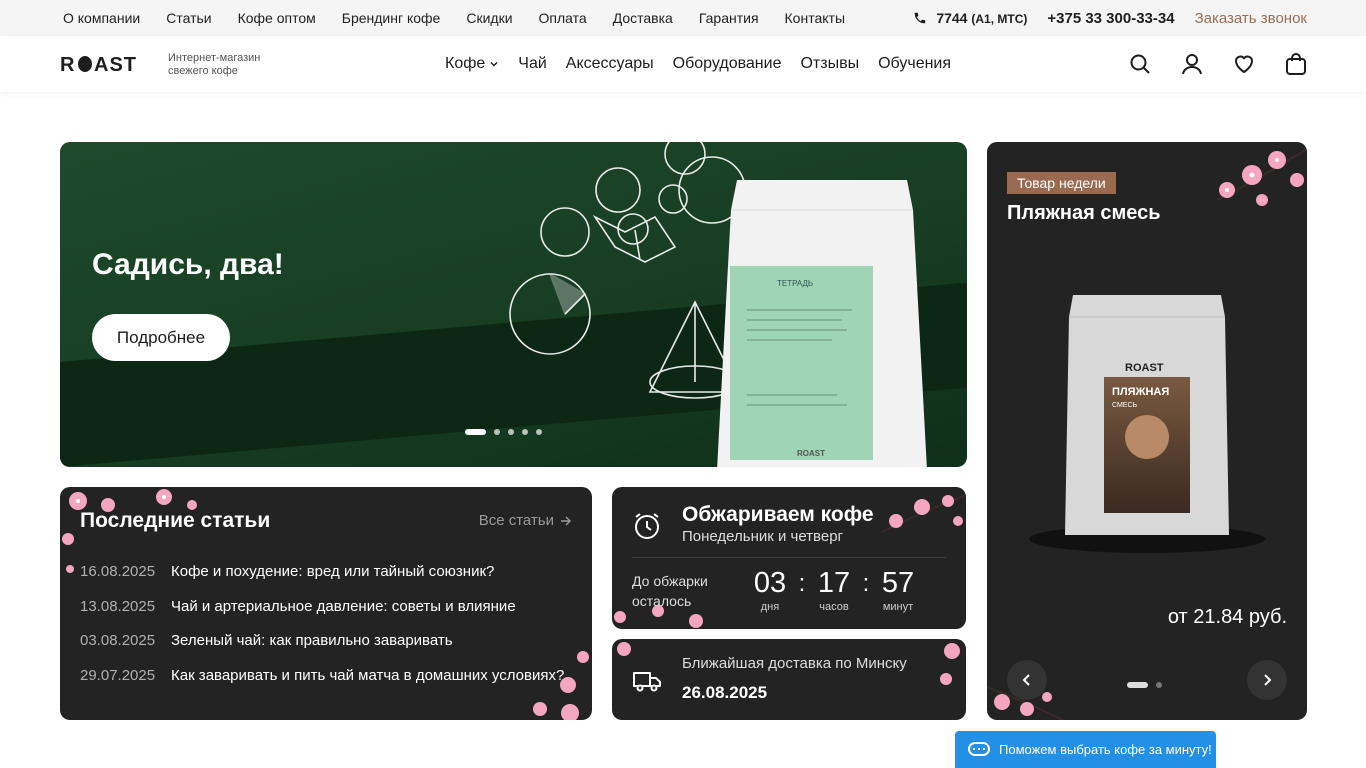  I want to click on countdown-minutes-unit: минут, so click(898, 607).